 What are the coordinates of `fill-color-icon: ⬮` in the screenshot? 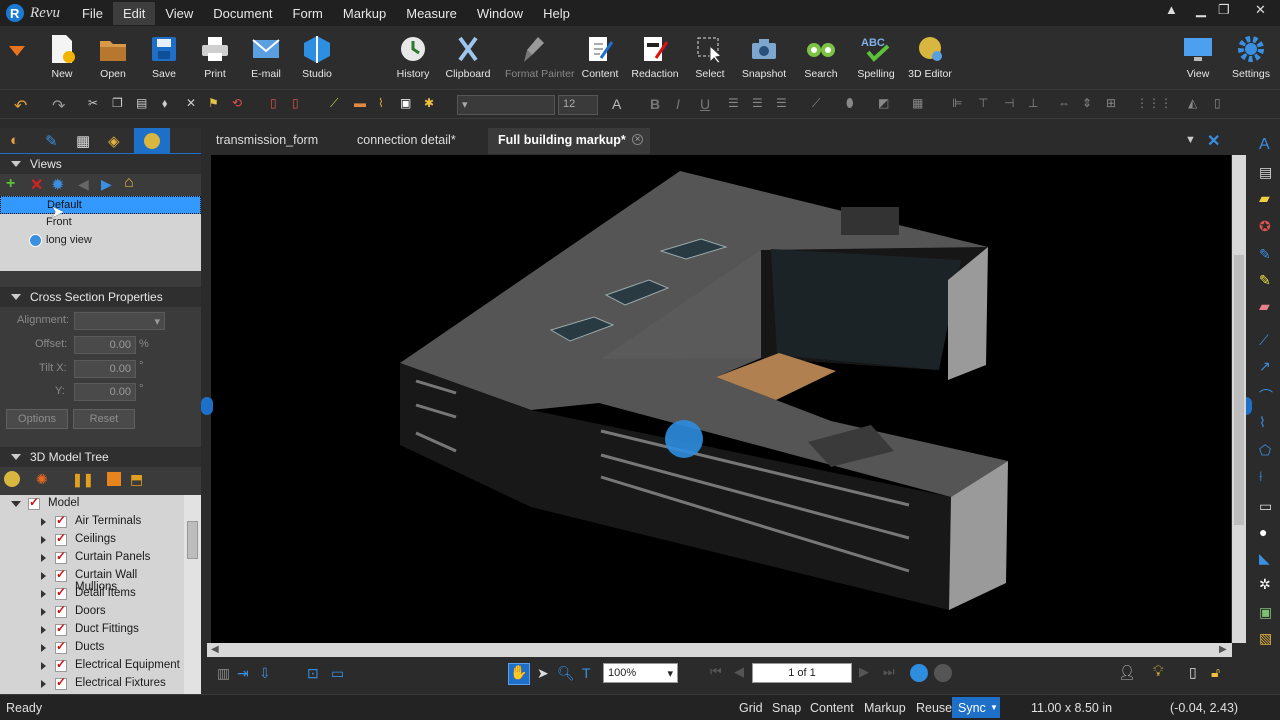 It's located at (855, 105).